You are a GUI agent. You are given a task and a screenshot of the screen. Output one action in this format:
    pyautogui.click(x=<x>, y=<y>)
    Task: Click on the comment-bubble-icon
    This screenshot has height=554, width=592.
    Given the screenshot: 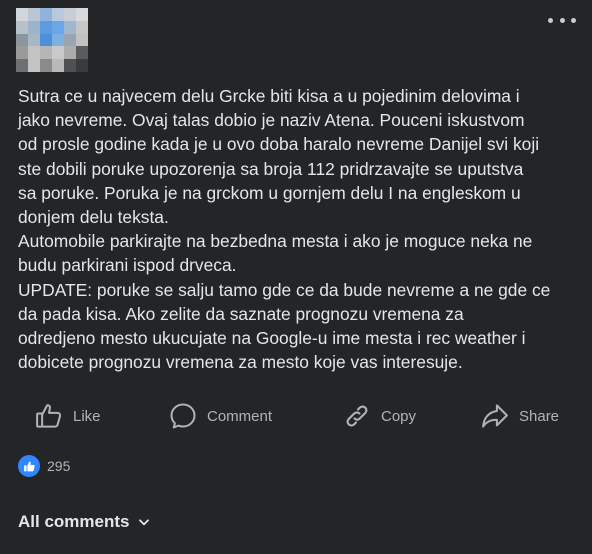 What is the action you would take?
    pyautogui.click(x=183, y=416)
    